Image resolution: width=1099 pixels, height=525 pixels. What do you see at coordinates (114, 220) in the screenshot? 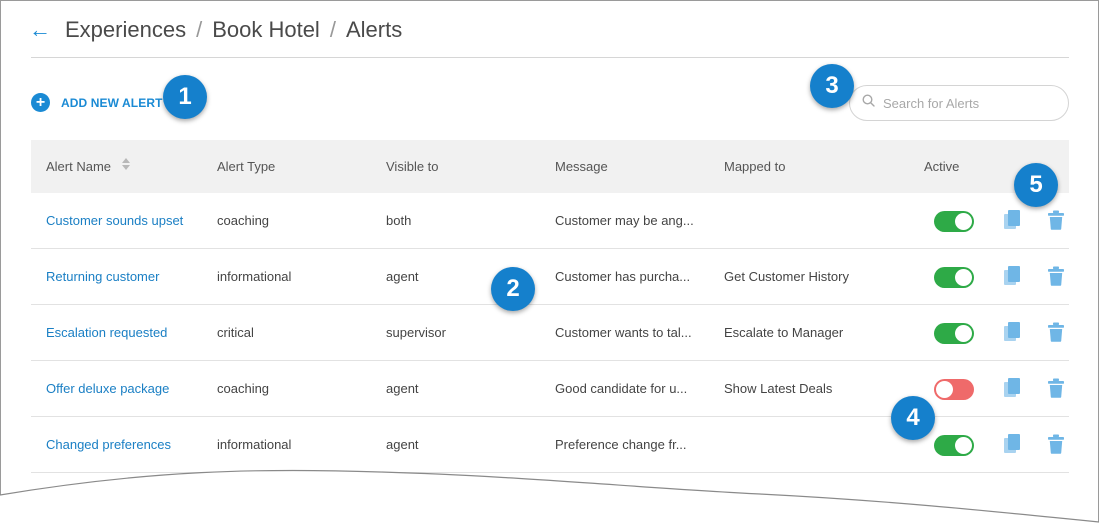
I see `alert-name-link: Customer sounds upset` at bounding box center [114, 220].